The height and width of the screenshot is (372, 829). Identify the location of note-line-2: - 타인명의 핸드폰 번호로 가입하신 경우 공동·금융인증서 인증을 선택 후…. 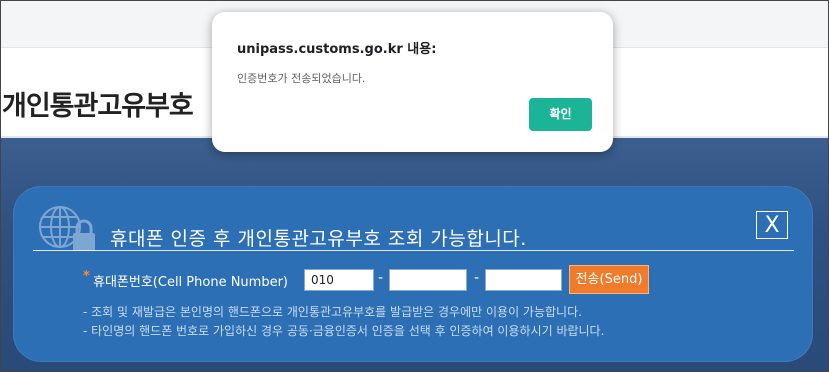
(344, 331).